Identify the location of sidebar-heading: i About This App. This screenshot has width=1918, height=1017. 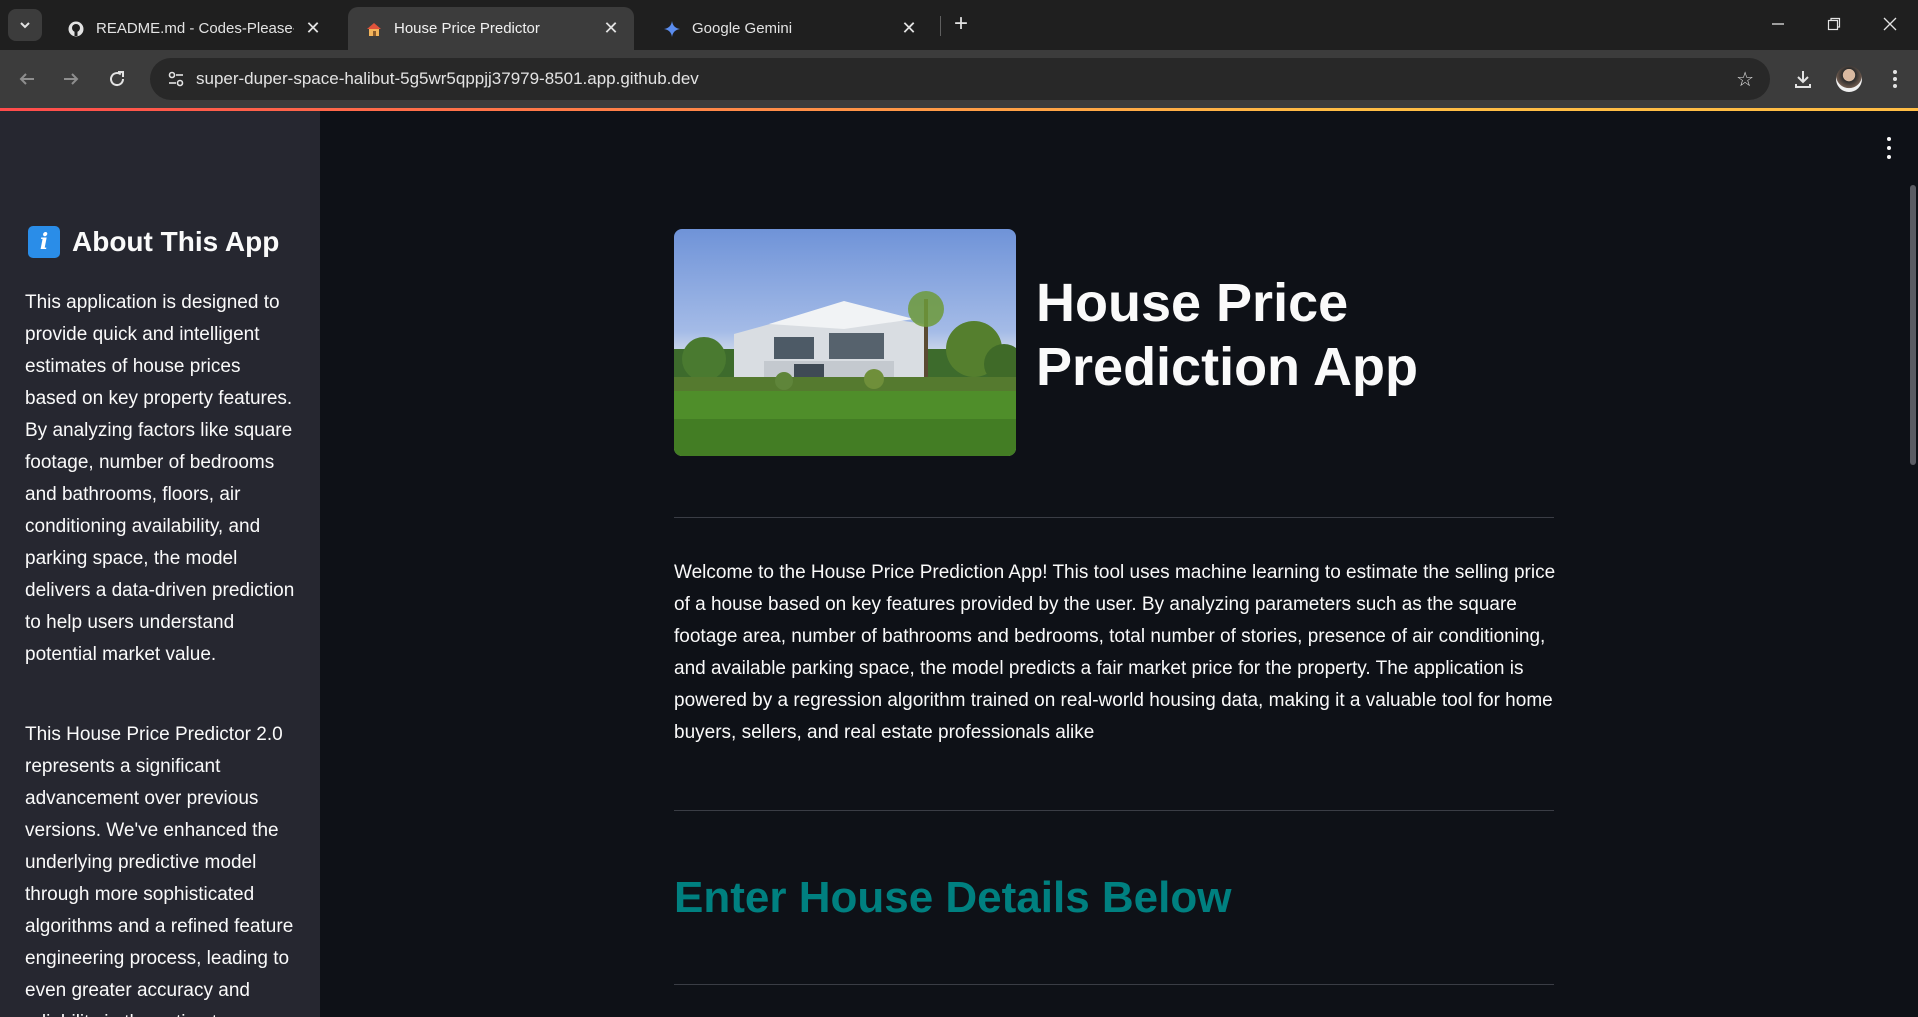
(153, 242).